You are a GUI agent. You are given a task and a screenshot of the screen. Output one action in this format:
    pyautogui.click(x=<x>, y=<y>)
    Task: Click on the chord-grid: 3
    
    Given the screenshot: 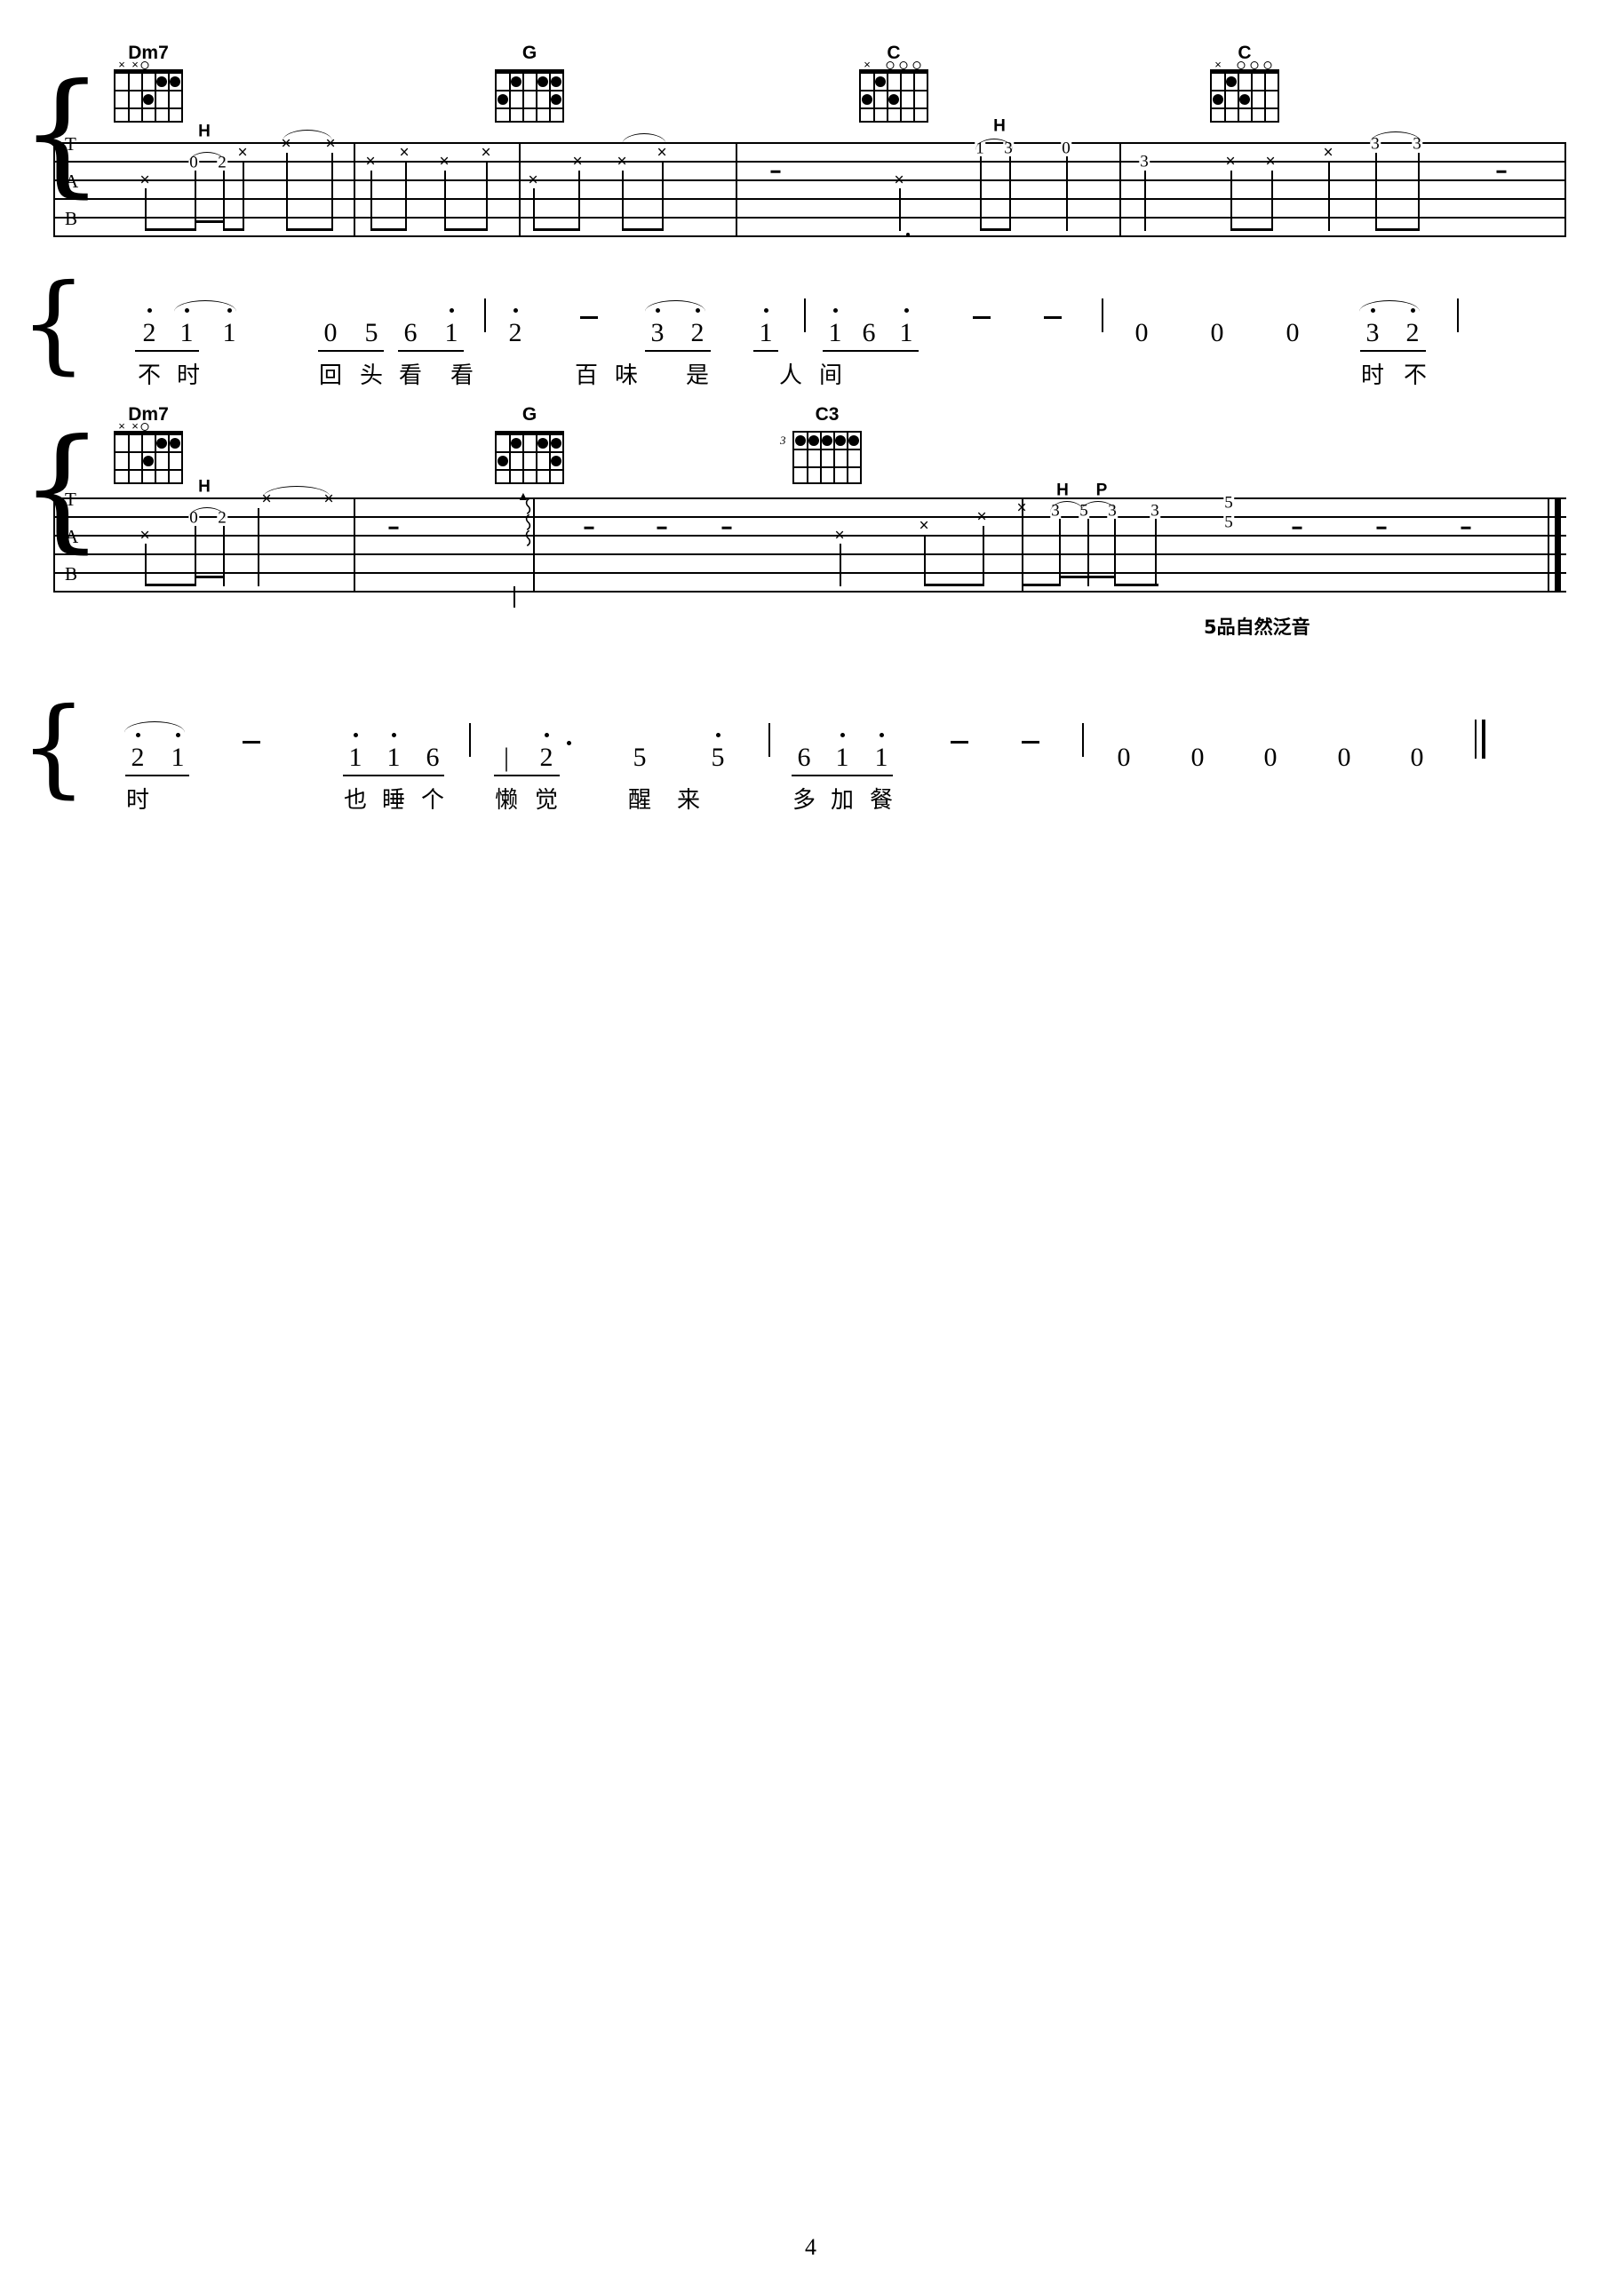 What is the action you would take?
    pyautogui.click(x=821, y=457)
    